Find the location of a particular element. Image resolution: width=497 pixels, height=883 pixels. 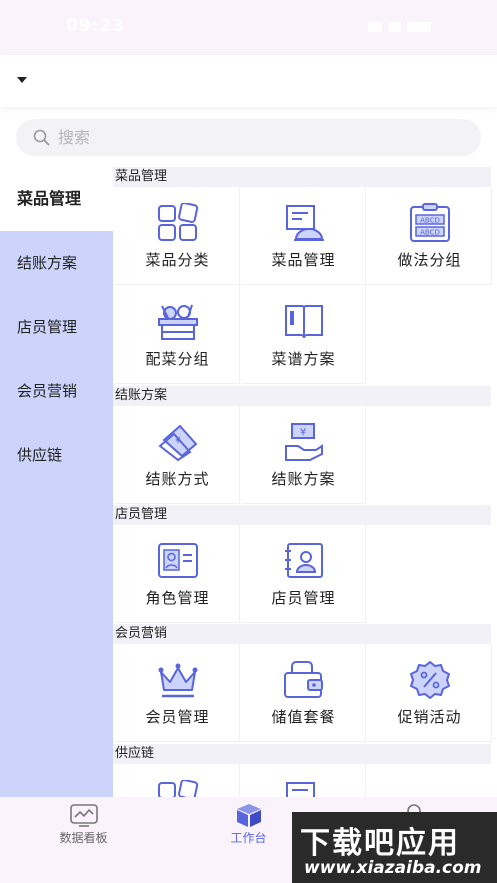

battery-icon is located at coordinates (419, 27).